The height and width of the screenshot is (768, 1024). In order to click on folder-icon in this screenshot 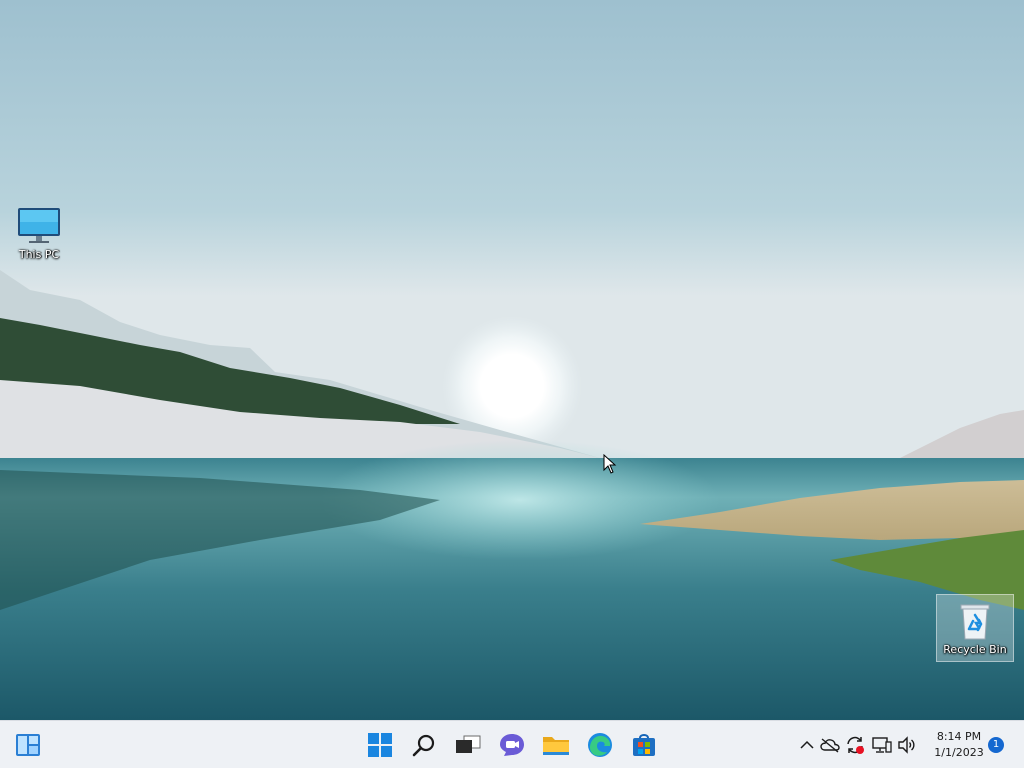, I will do `click(556, 746)`.